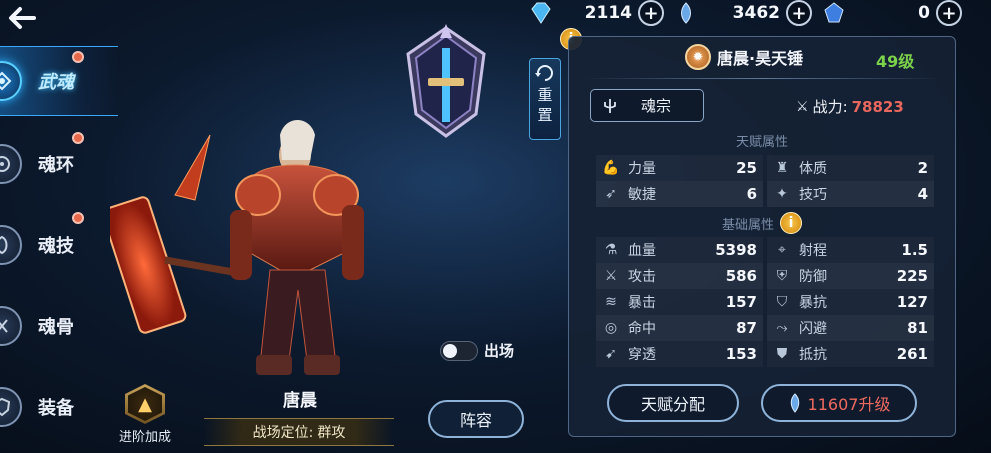 The height and width of the screenshot is (453, 991). Describe the element at coordinates (949, 13) in the screenshot. I see `add-gem-button: +` at that location.